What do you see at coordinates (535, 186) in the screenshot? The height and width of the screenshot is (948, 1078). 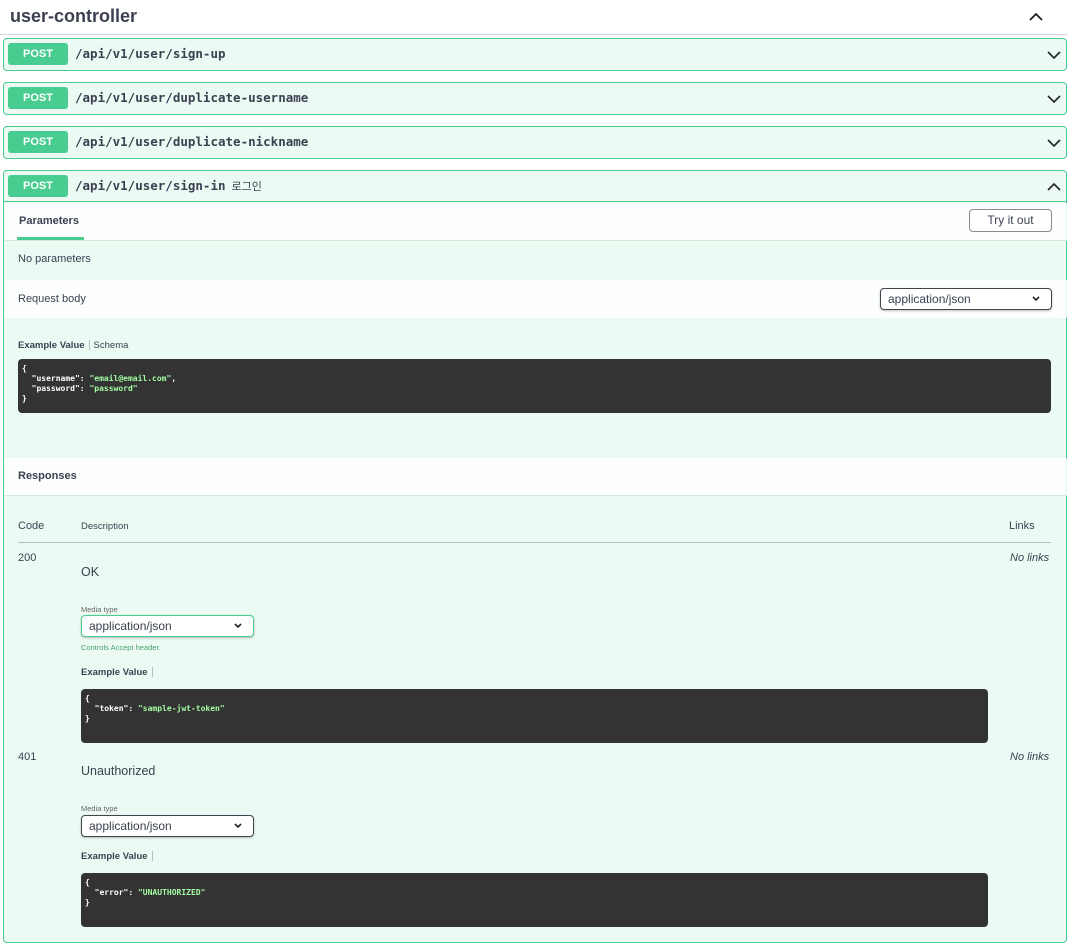 I see `opblock-summary-sign-in: POST /api/v1/user/sign-in 로그인` at bounding box center [535, 186].